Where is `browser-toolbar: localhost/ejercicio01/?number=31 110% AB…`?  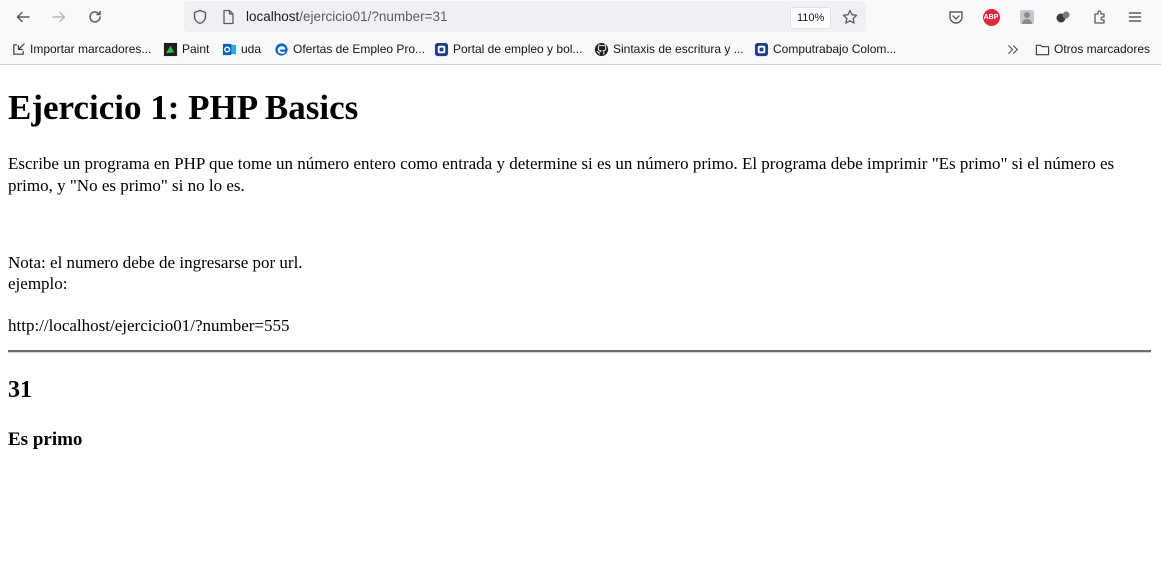
browser-toolbar: localhost/ejercicio01/?number=31 110% AB… is located at coordinates (580, 17).